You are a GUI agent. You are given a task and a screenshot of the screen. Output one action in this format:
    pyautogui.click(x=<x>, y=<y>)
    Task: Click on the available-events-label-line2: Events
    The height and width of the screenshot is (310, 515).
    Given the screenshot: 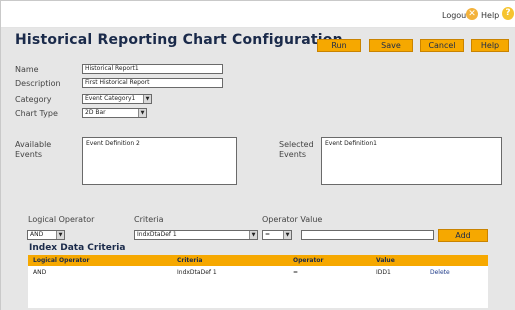 What is the action you would take?
    pyautogui.click(x=29, y=154)
    